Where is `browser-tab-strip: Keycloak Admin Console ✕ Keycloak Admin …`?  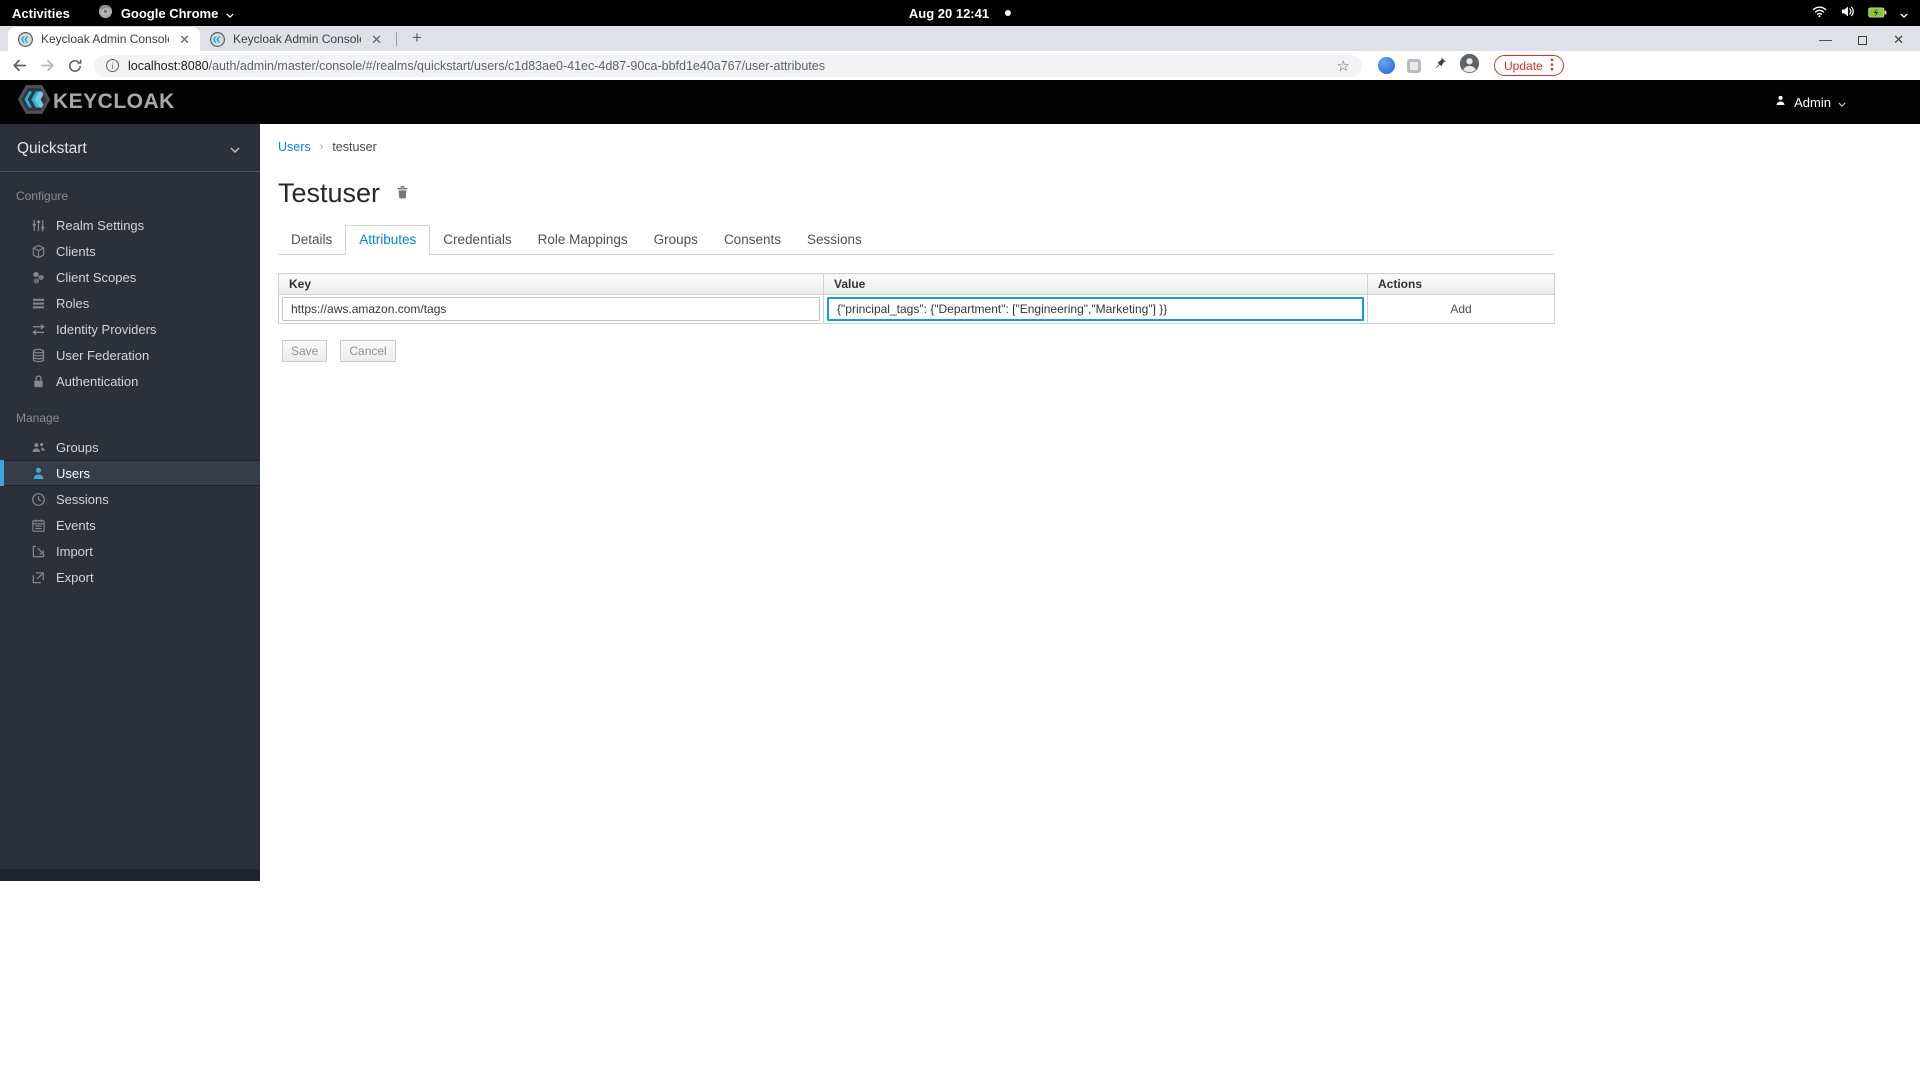 browser-tab-strip: Keycloak Admin Console ✕ Keycloak Admin … is located at coordinates (960, 38).